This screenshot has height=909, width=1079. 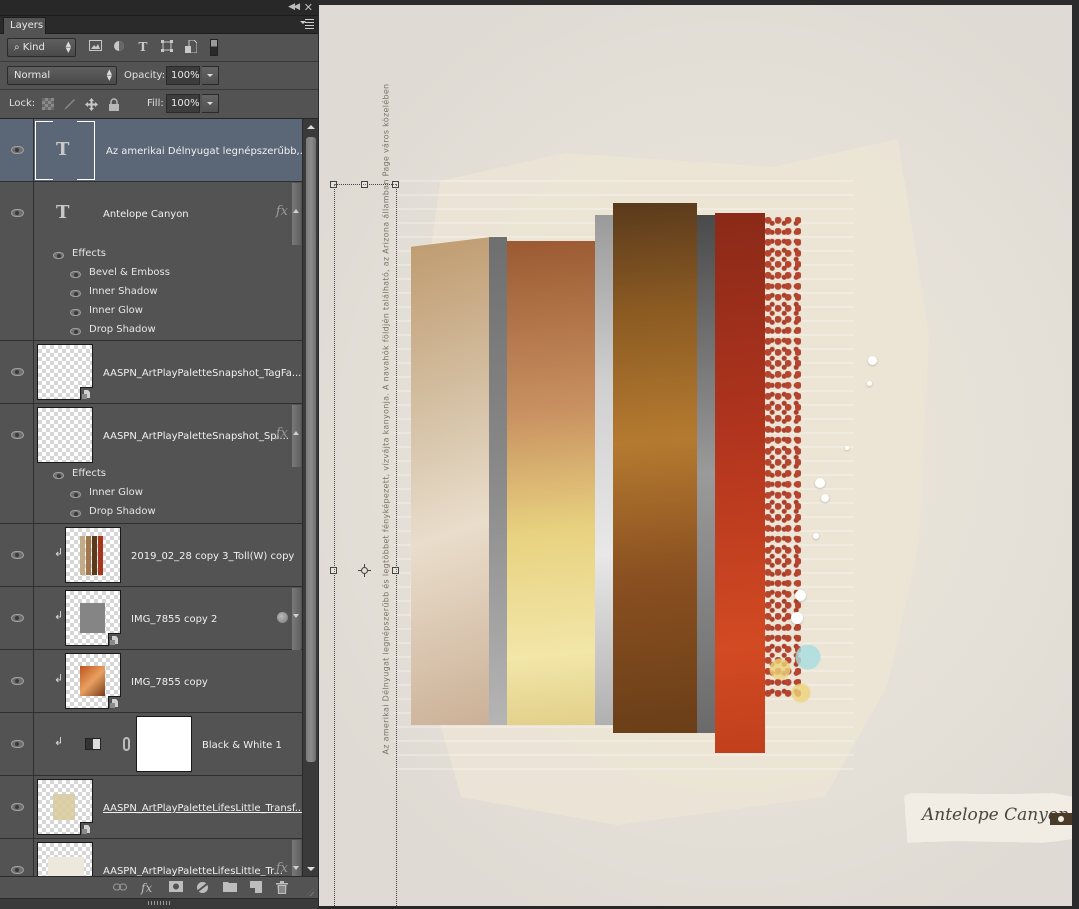 I want to click on type-layer-icon: T, so click(x=63, y=149).